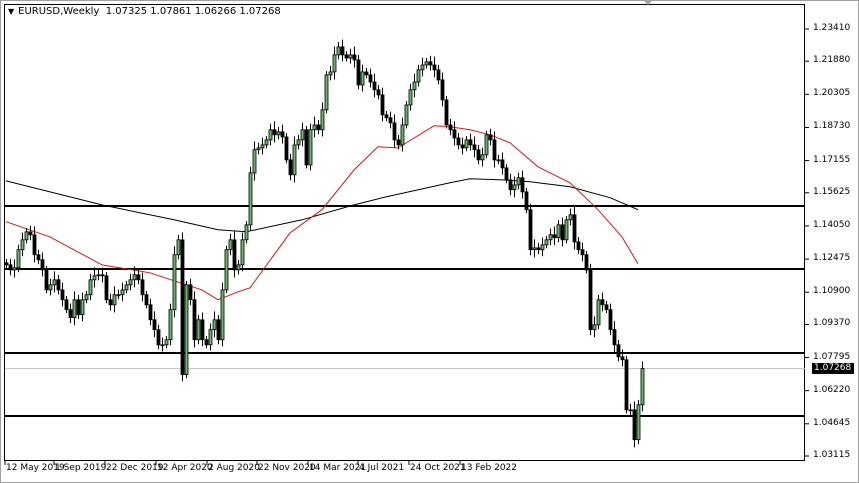 Image resolution: width=859 pixels, height=483 pixels. I want to click on price-tick-label: 1.14050, so click(832, 224).